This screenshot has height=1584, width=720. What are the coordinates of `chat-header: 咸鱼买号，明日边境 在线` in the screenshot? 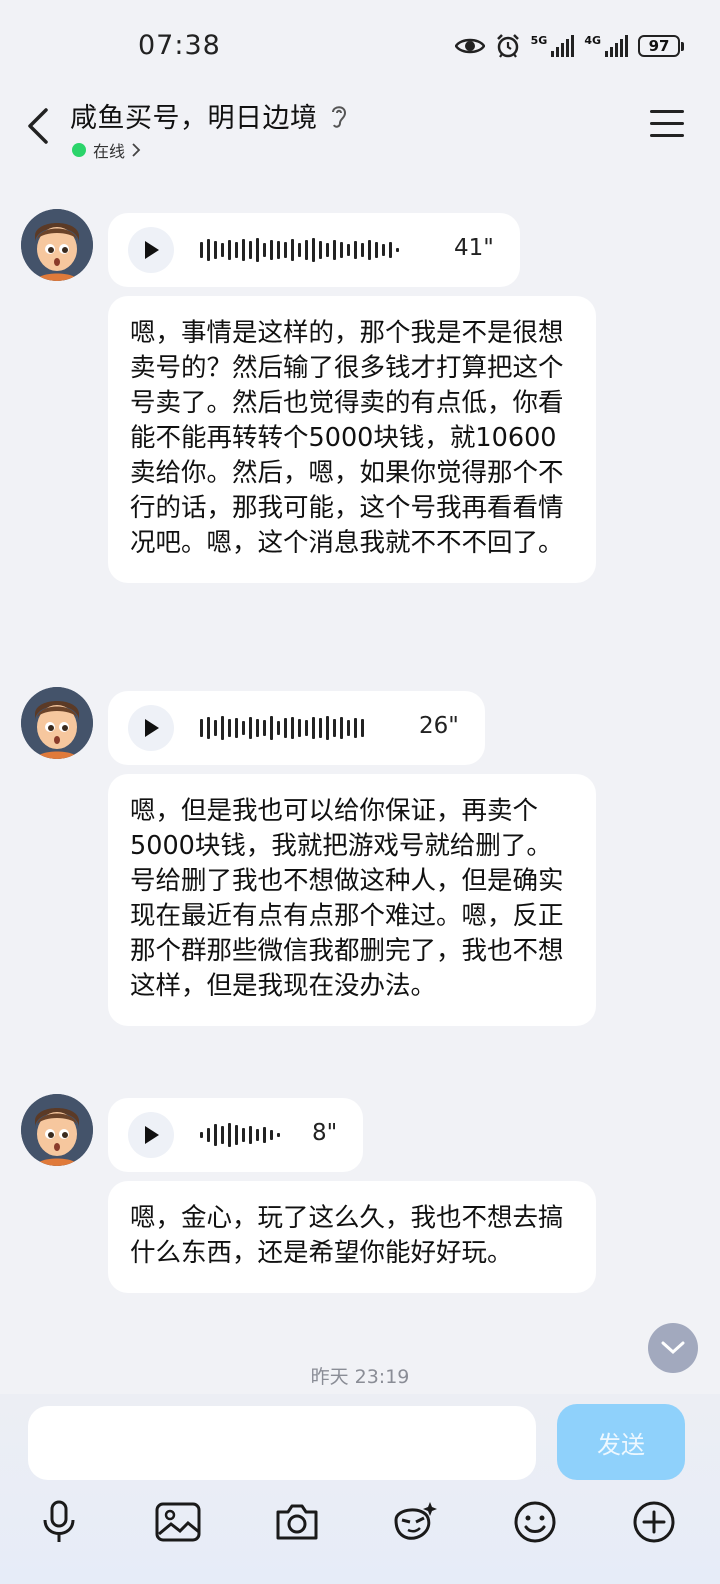 It's located at (360, 132).